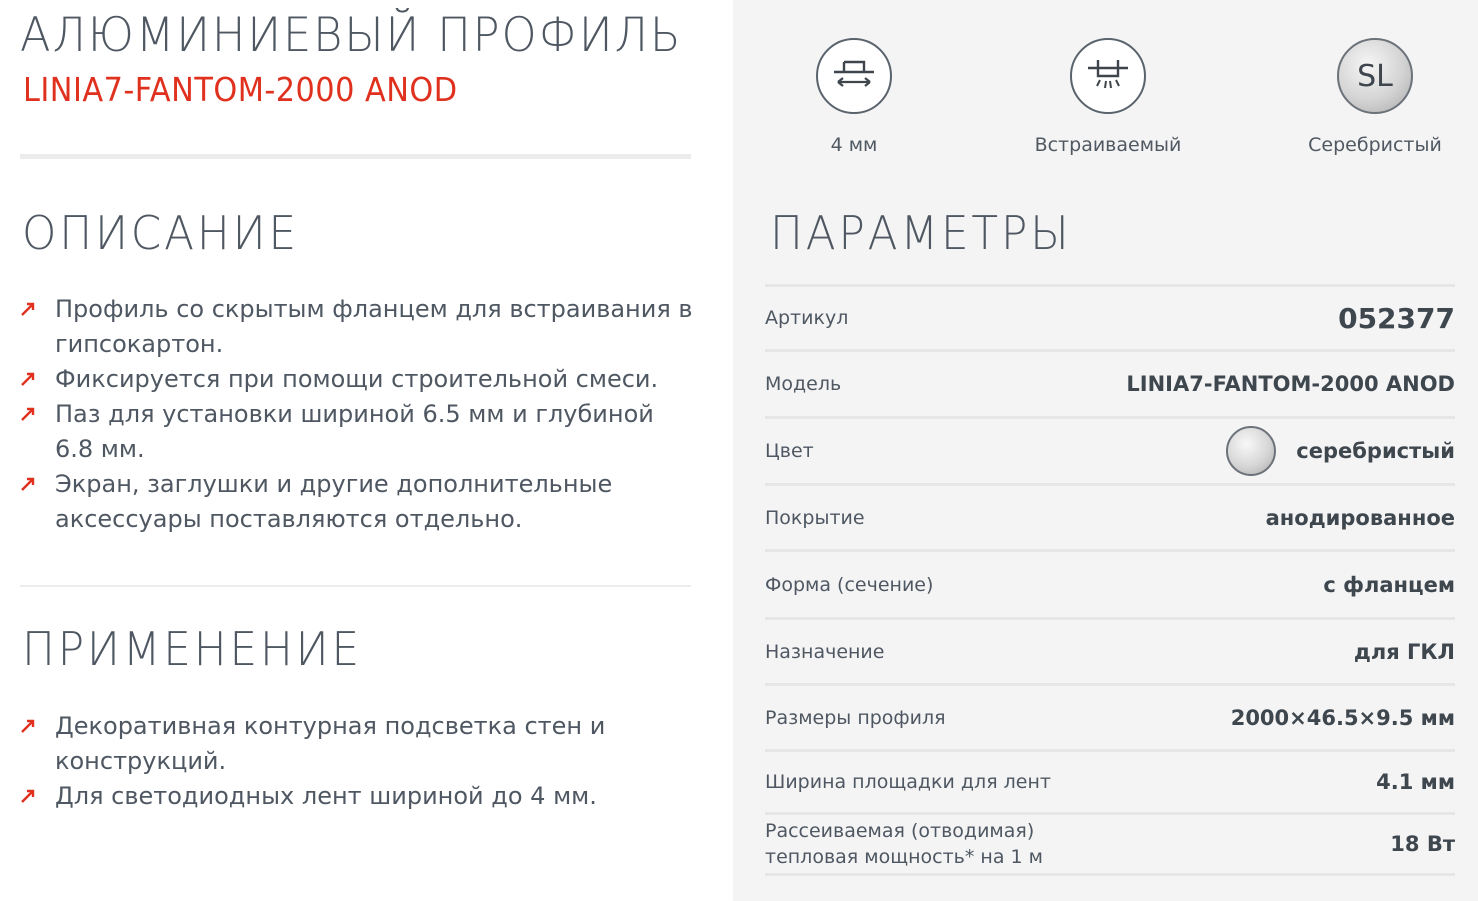  What do you see at coordinates (854, 145) in the screenshot?
I see `feature-label: 4 мм` at bounding box center [854, 145].